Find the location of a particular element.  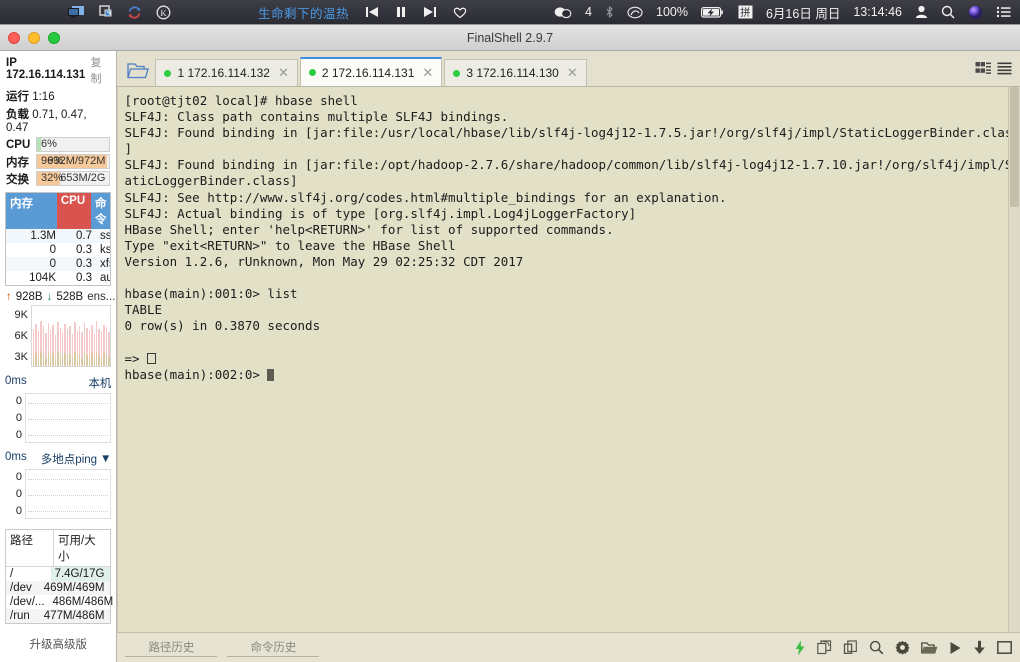

previous-track-icon is located at coordinates (372, 12).